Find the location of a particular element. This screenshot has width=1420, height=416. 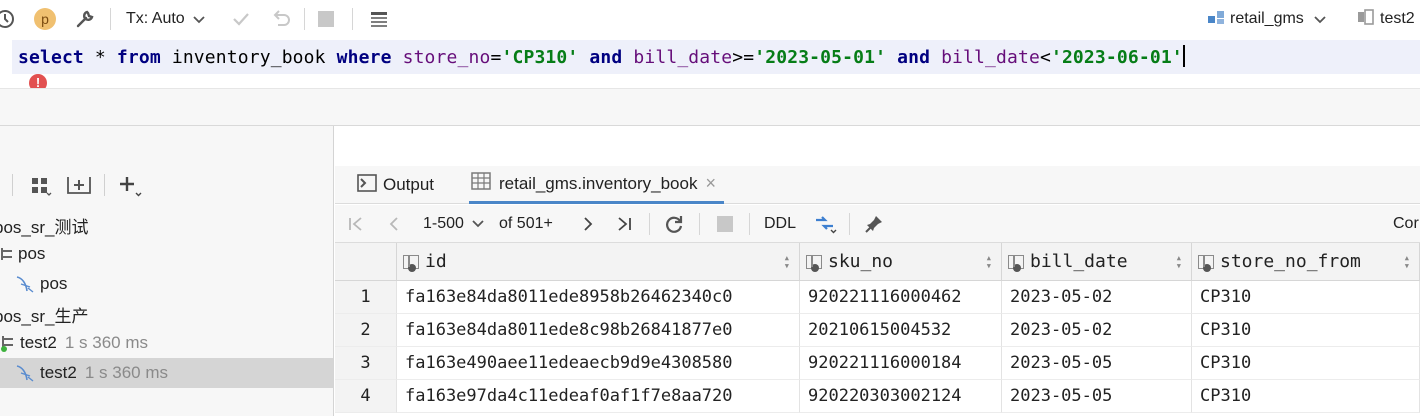

compare-button: Cor is located at coordinates (1406, 224).